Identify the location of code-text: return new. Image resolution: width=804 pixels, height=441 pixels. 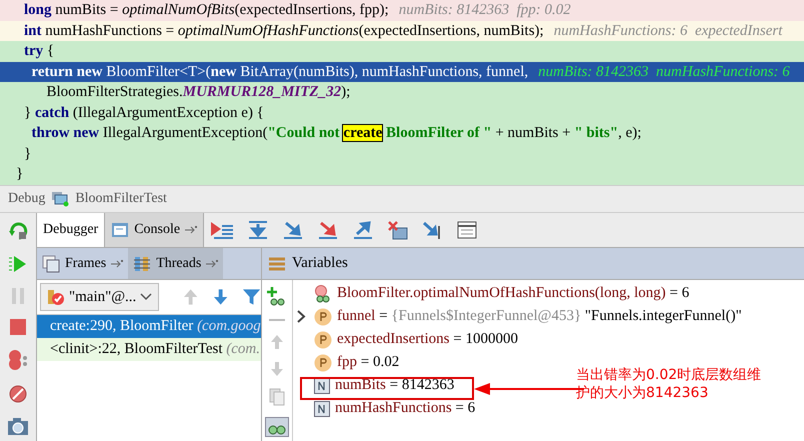
(66, 72).